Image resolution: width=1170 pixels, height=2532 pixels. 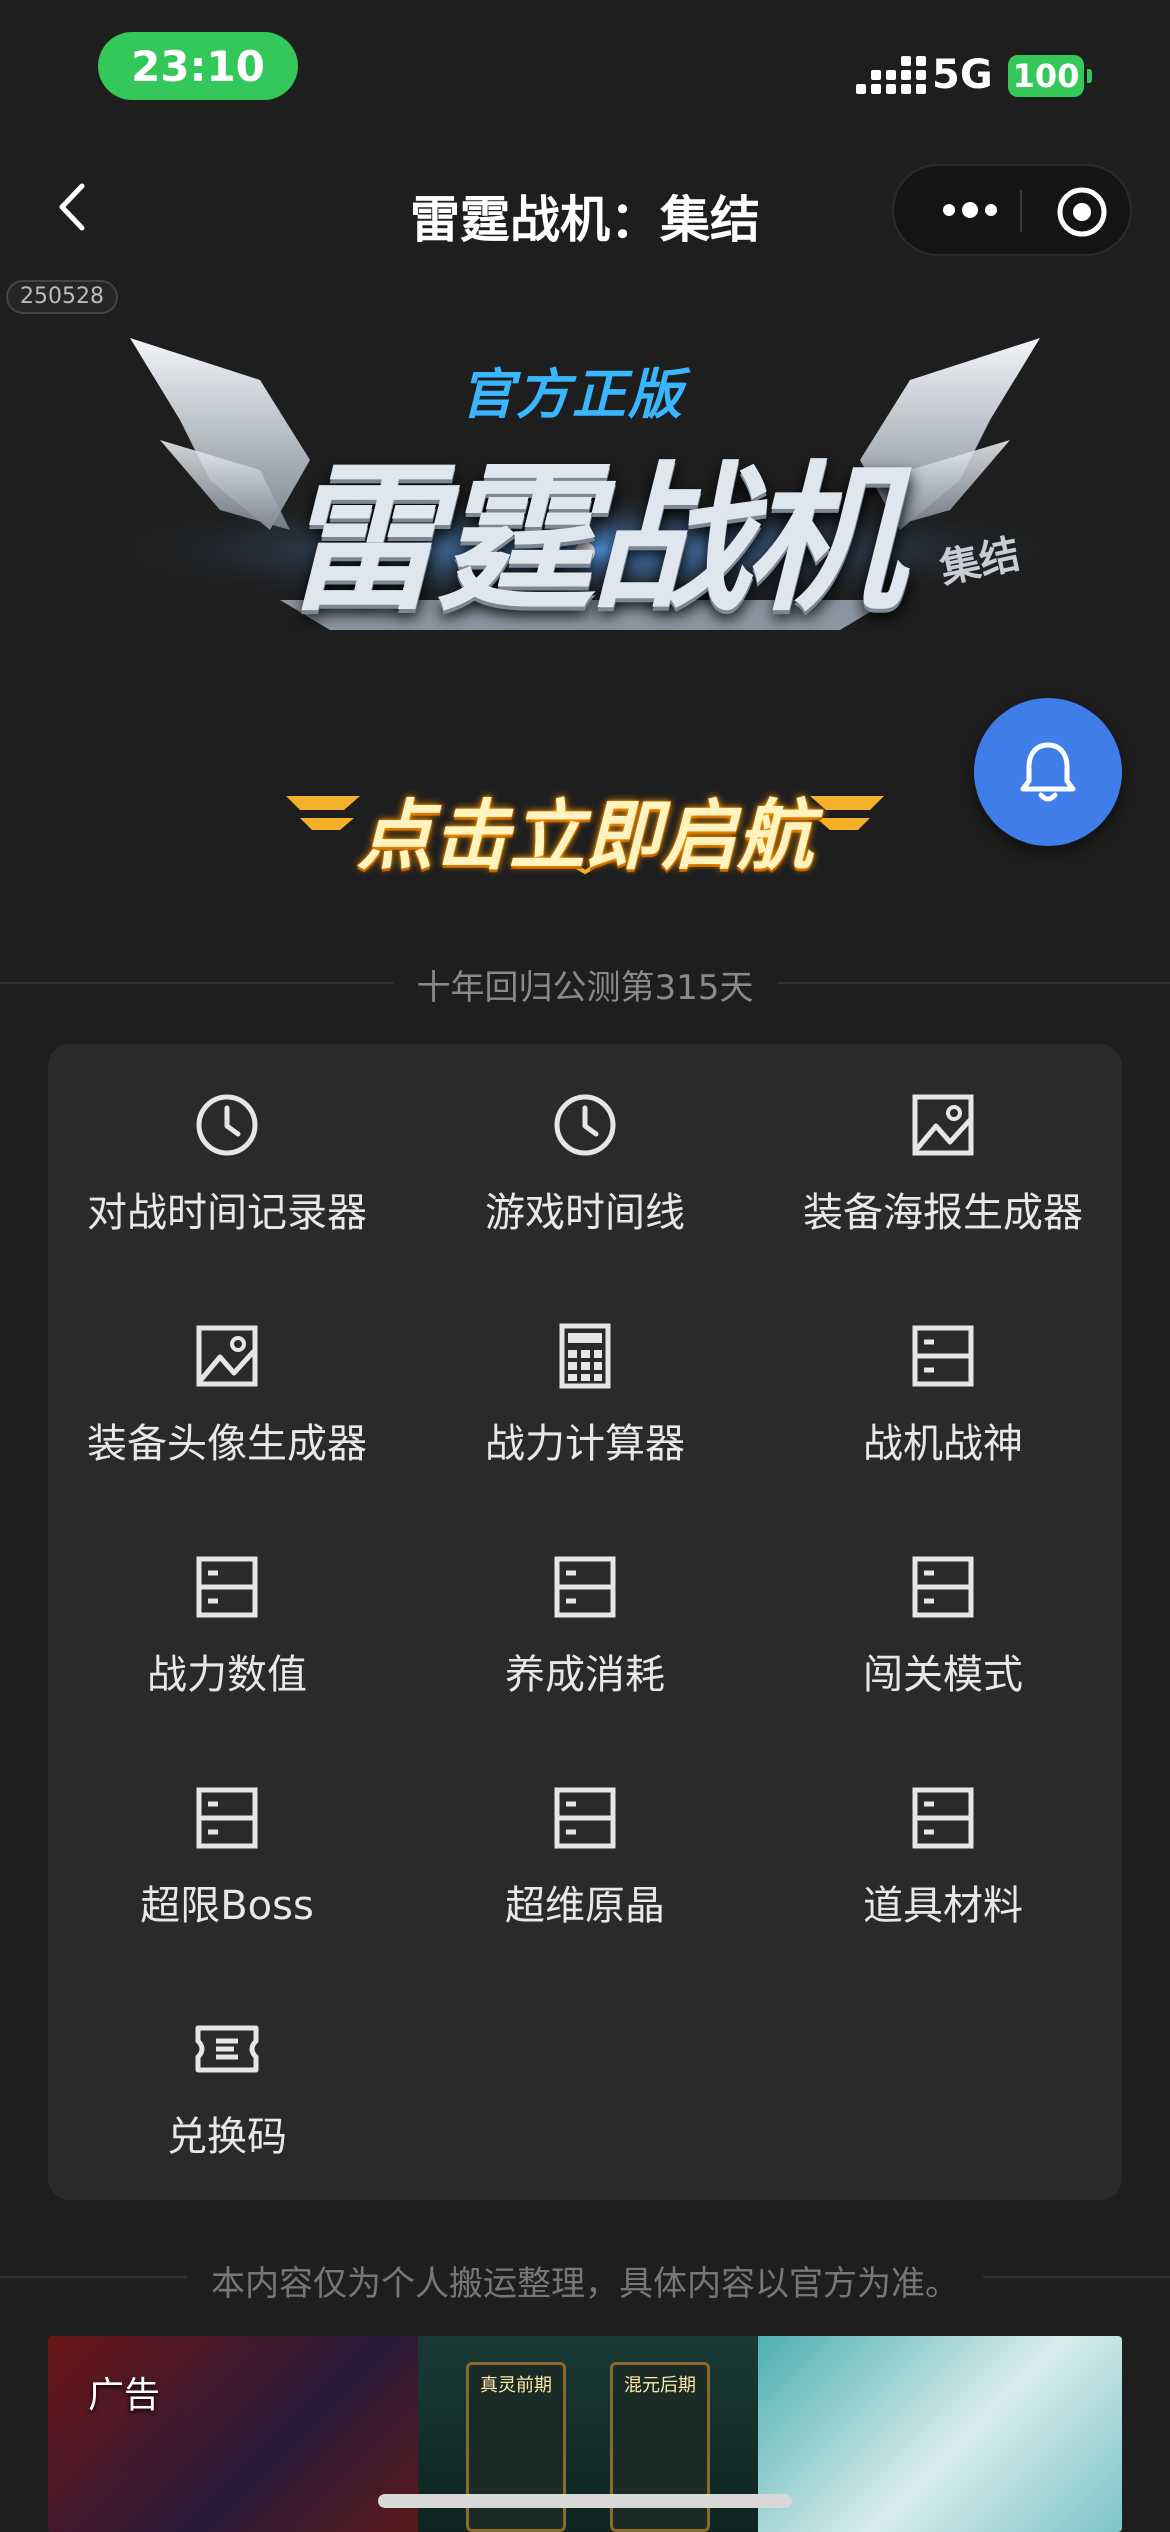 I want to click on status-time: 23:10, so click(x=198, y=66).